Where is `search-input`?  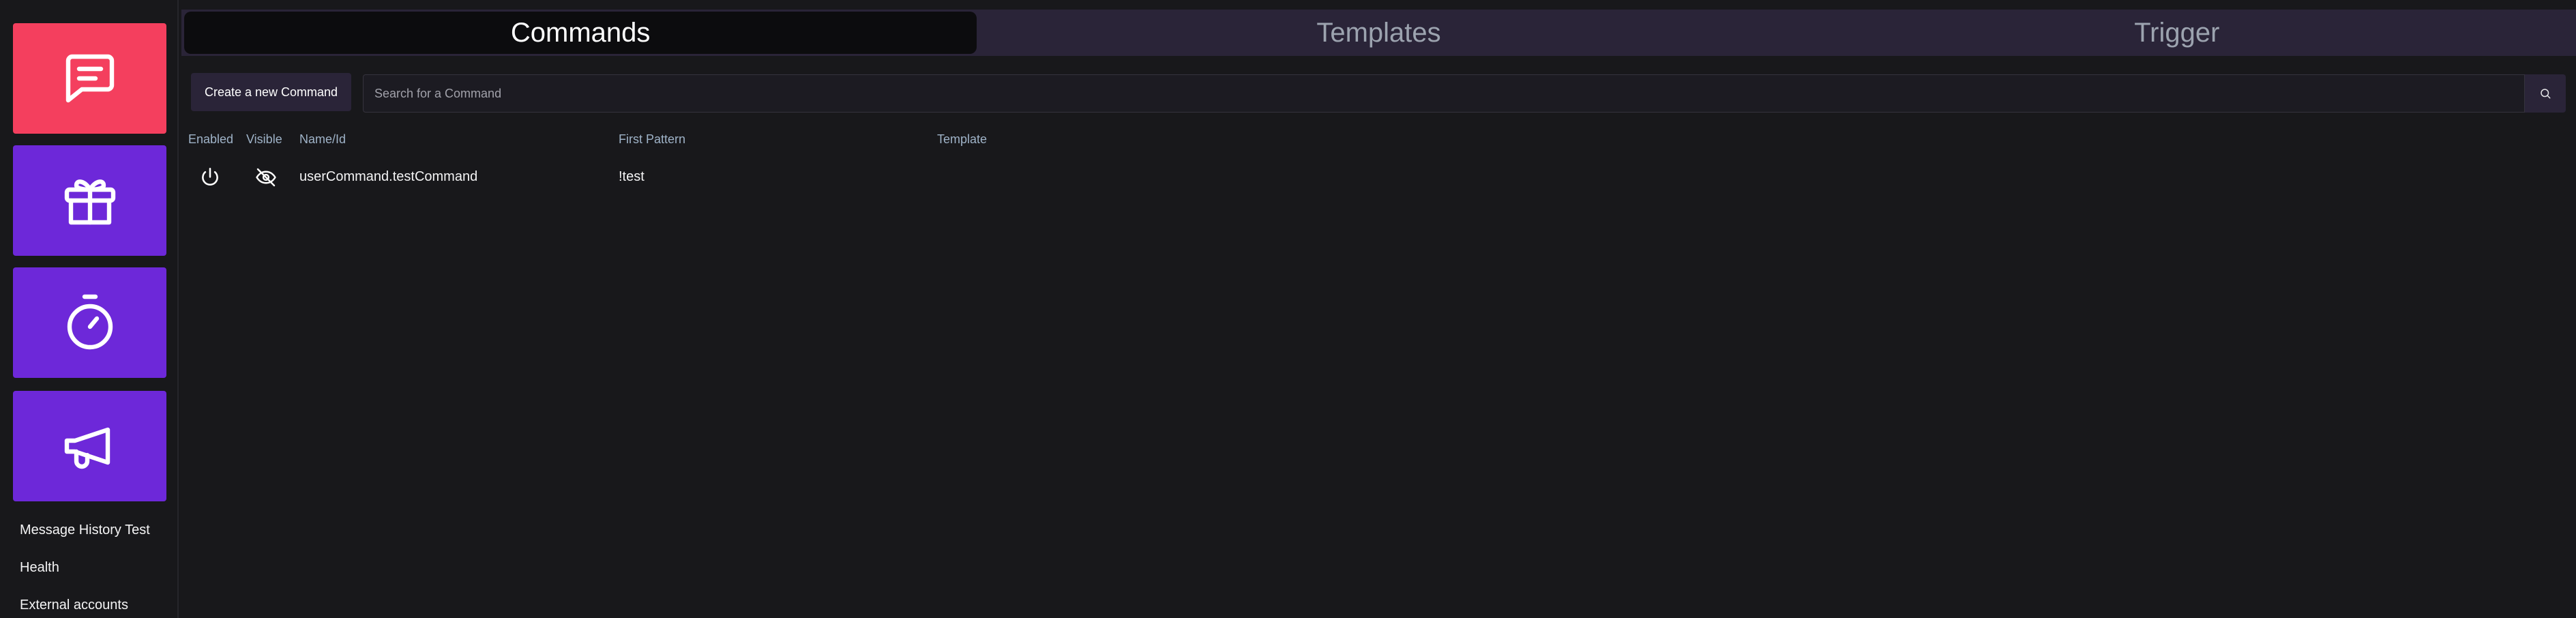 search-input is located at coordinates (1444, 94).